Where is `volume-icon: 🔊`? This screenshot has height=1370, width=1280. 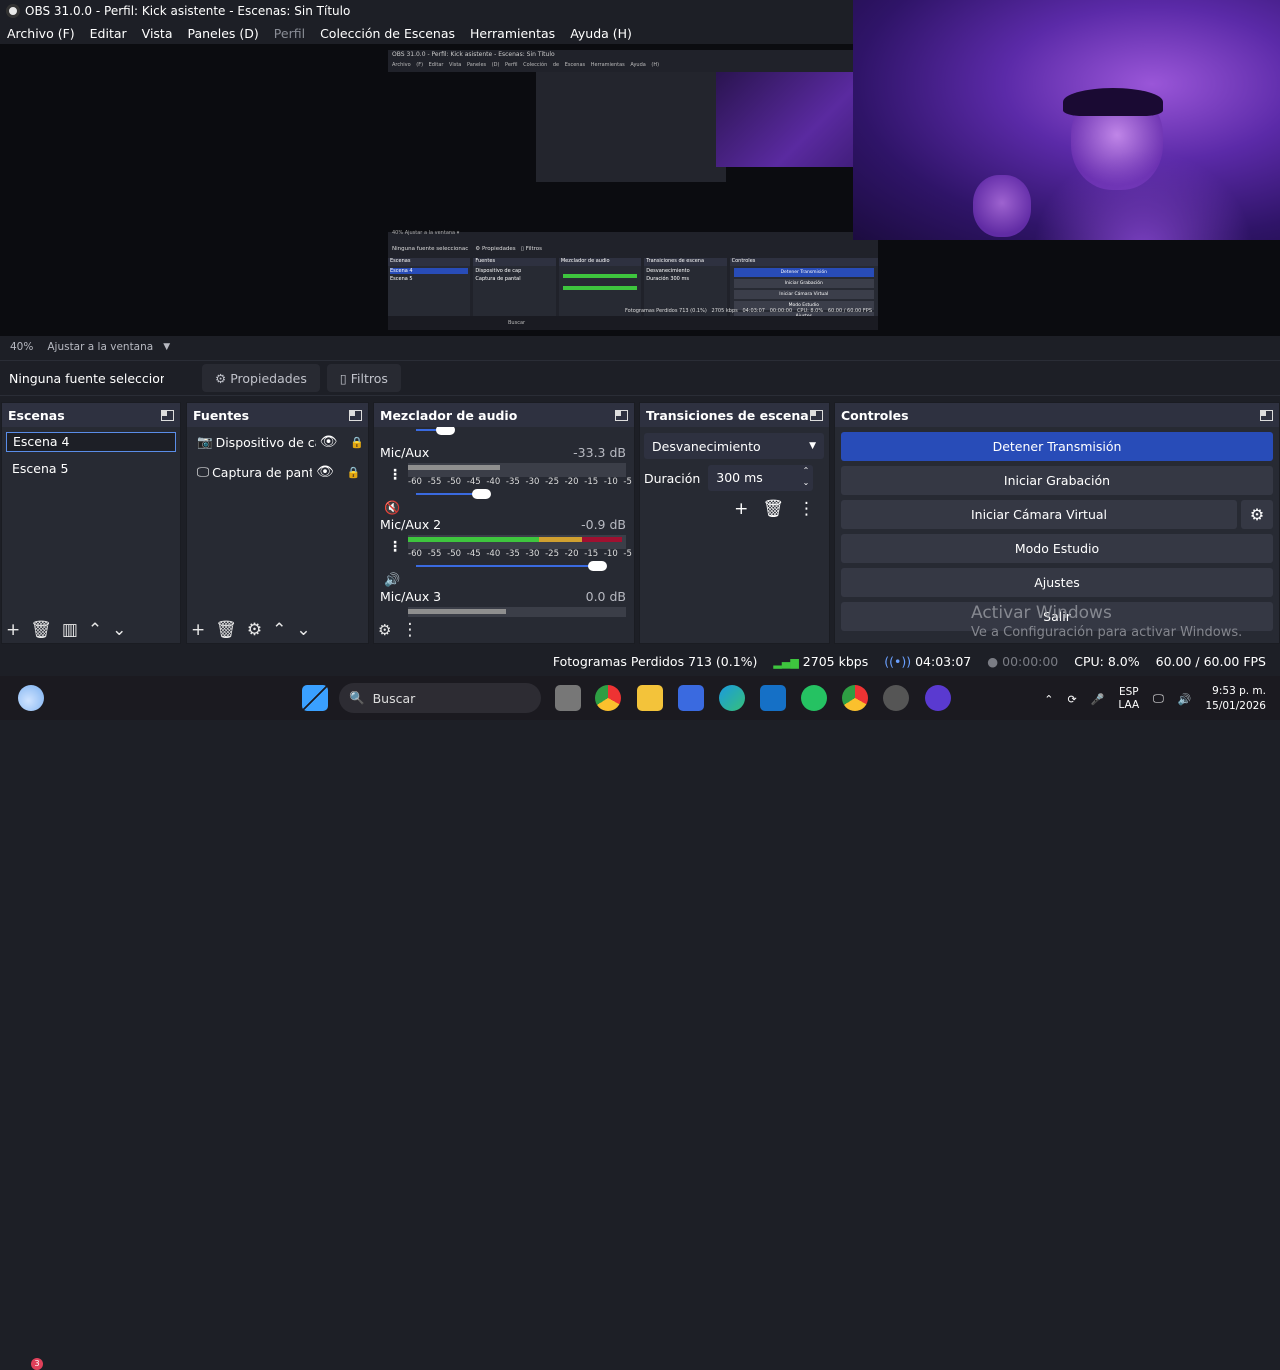 volume-icon: 🔊 is located at coordinates (1185, 699).